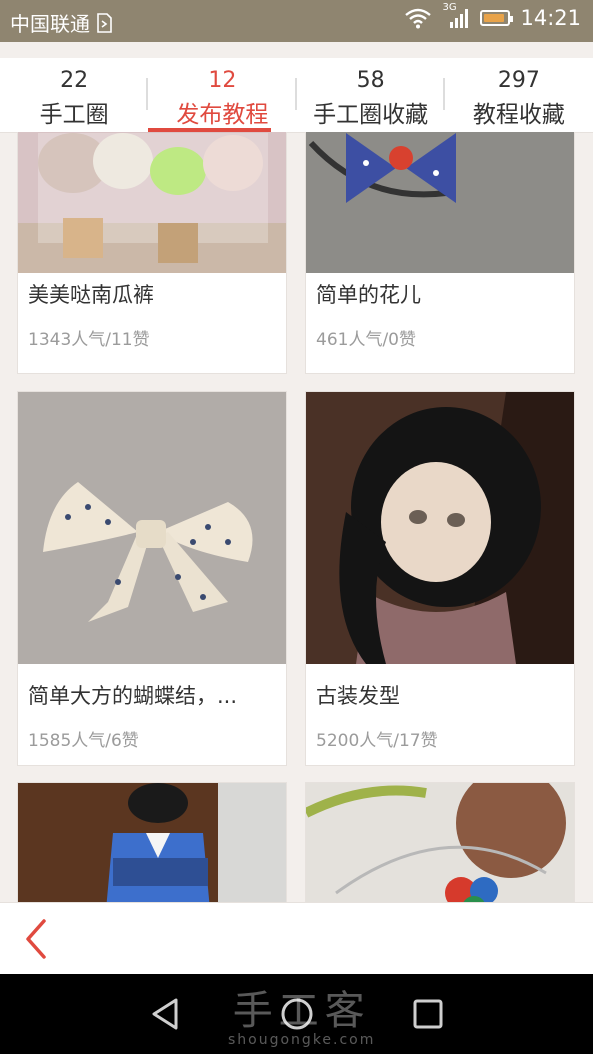 The image size is (593, 1054). What do you see at coordinates (518, 115) in the screenshot?
I see `tab-label: 教程收藏` at bounding box center [518, 115].